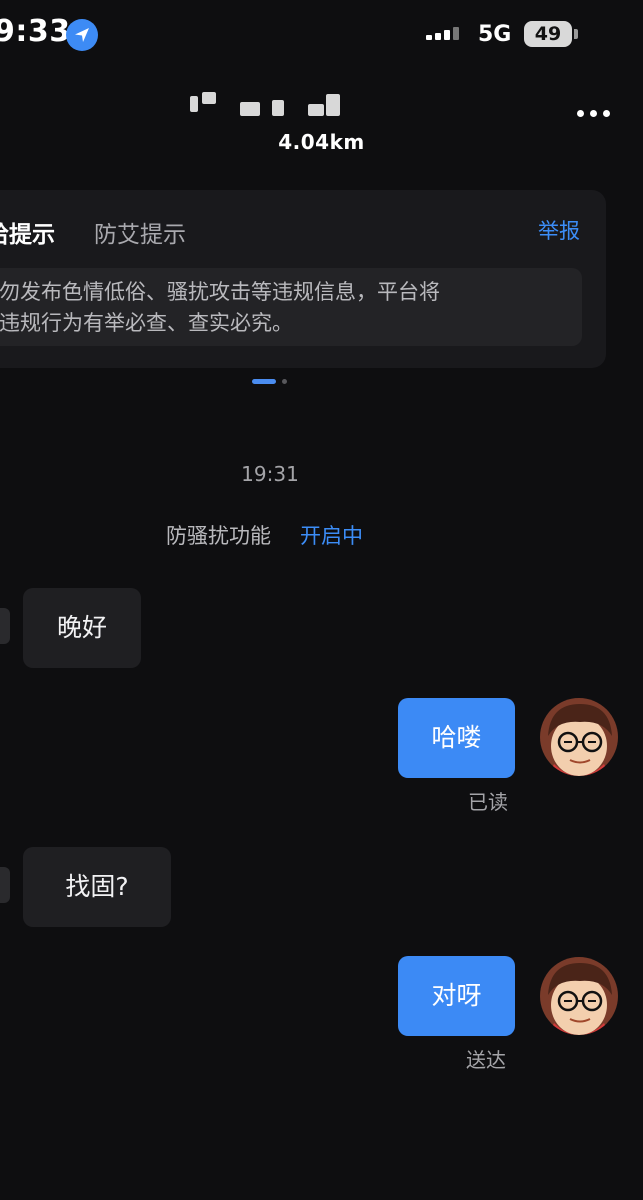 This screenshot has height=1200, width=643. What do you see at coordinates (264, 381) in the screenshot?
I see `page-dot-active` at bounding box center [264, 381].